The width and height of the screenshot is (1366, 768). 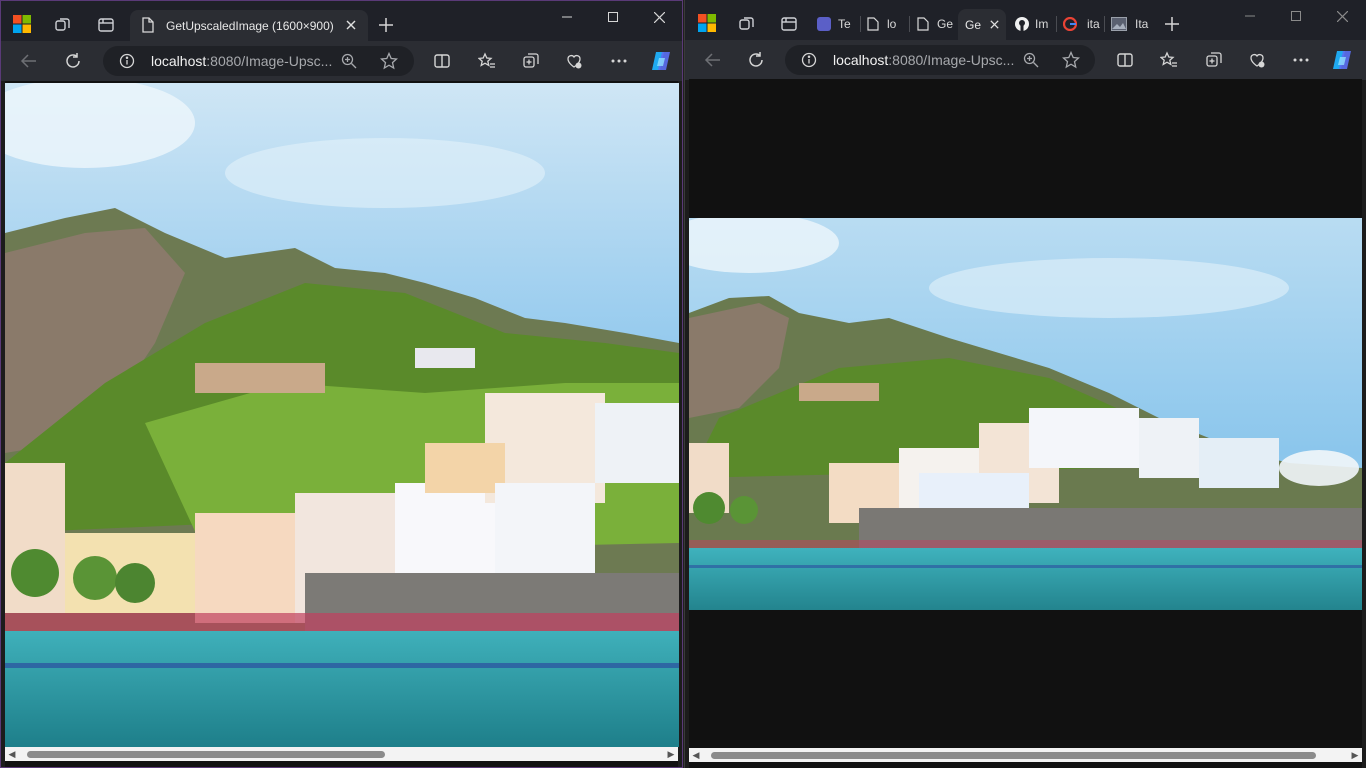 I want to click on tab-strip: GetUpscaledImage (1600×900), so click(x=341, y=21).